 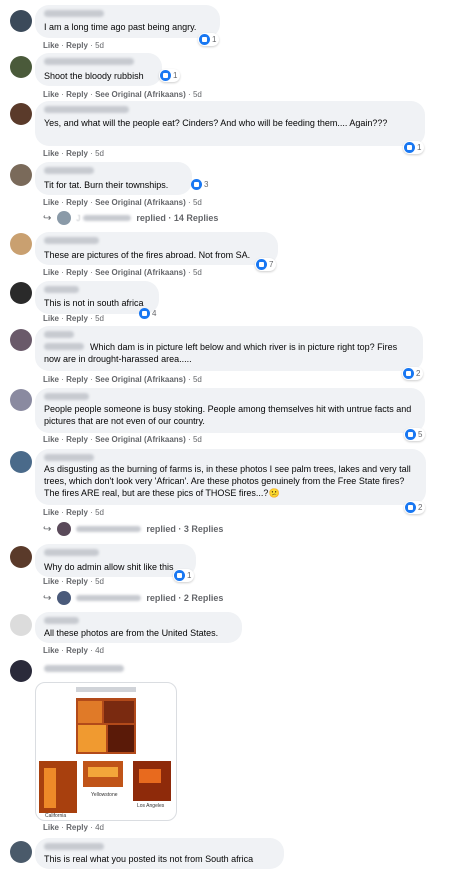 I want to click on reaction-count: 4, so click(x=147, y=313).